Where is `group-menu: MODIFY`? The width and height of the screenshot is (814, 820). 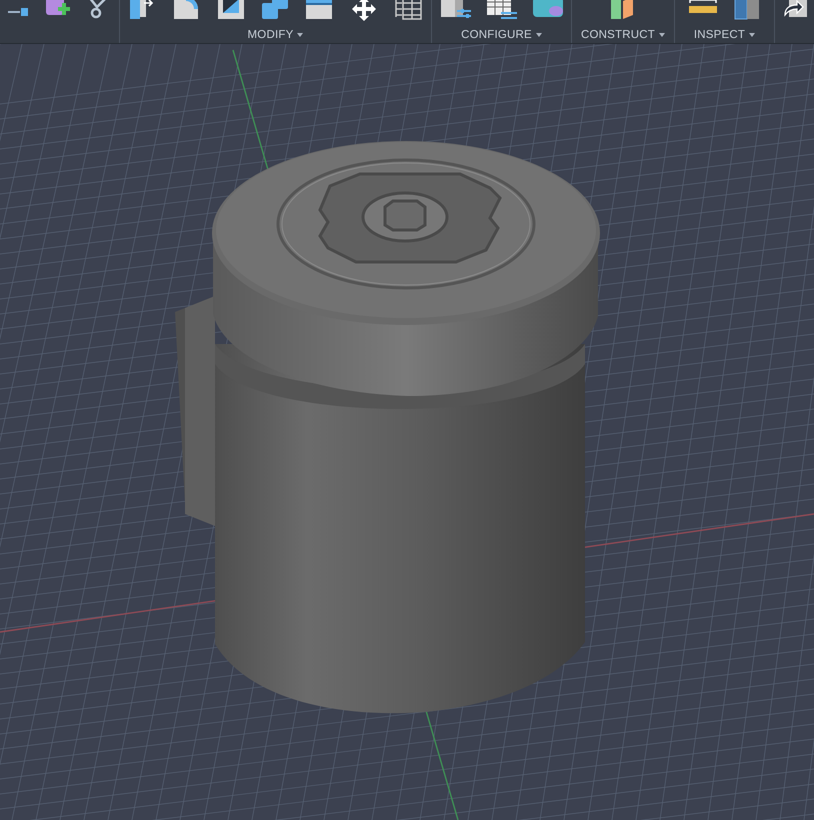
group-menu: MODIFY is located at coordinates (276, 35).